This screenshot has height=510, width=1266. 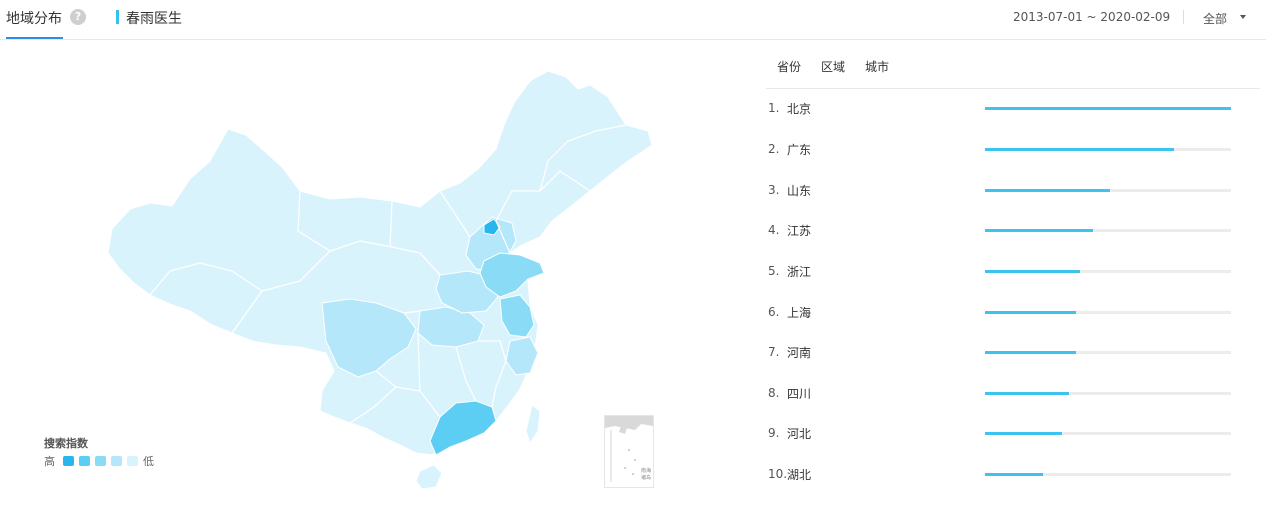 What do you see at coordinates (629, 451) in the screenshot?
I see `south-china-sea-inset: 南海诸岛` at bounding box center [629, 451].